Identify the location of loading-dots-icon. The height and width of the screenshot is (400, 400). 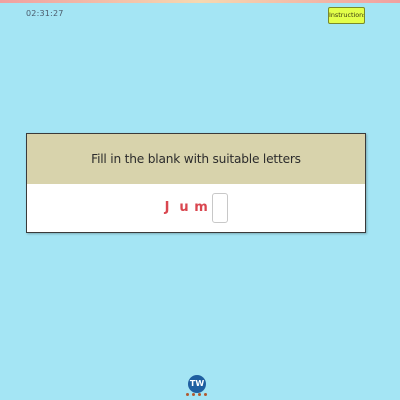
(201, 396).